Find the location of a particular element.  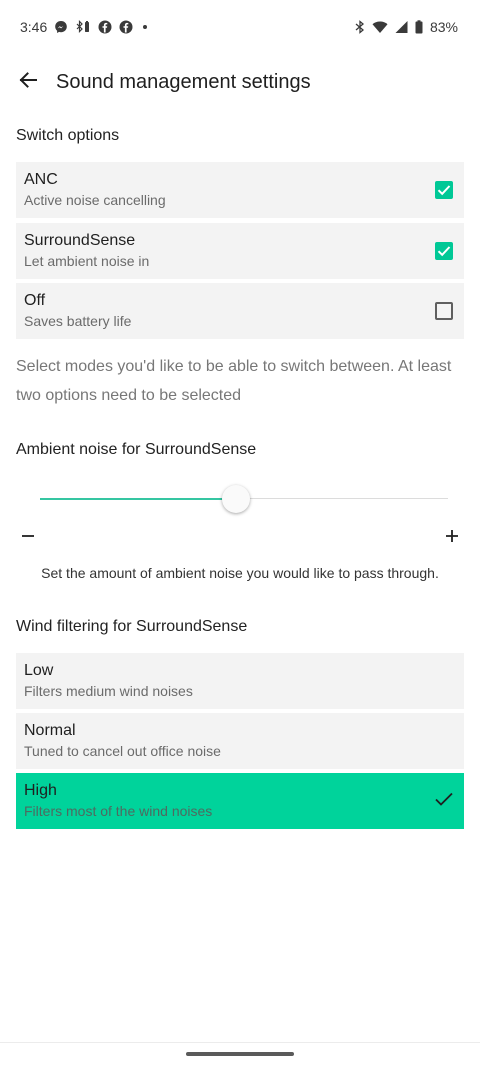

option-label: SurroundSense is located at coordinates (80, 240).